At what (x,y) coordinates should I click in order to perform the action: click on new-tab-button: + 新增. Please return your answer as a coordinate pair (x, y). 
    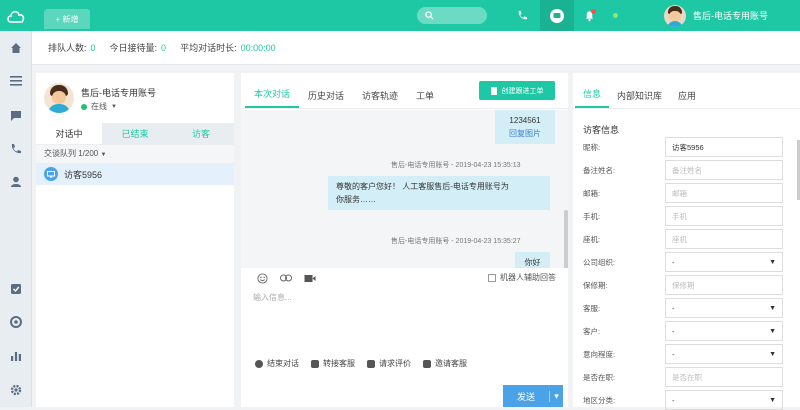
    Looking at the image, I should click on (67, 19).